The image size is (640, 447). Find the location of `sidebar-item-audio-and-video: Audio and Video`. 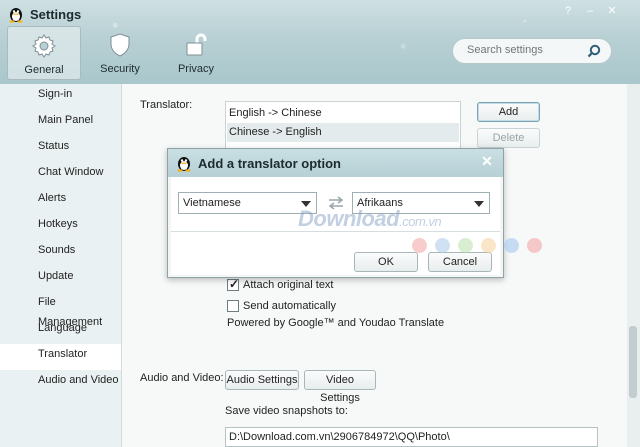

sidebar-item-audio-and-video: Audio and Video is located at coordinates (60, 383).